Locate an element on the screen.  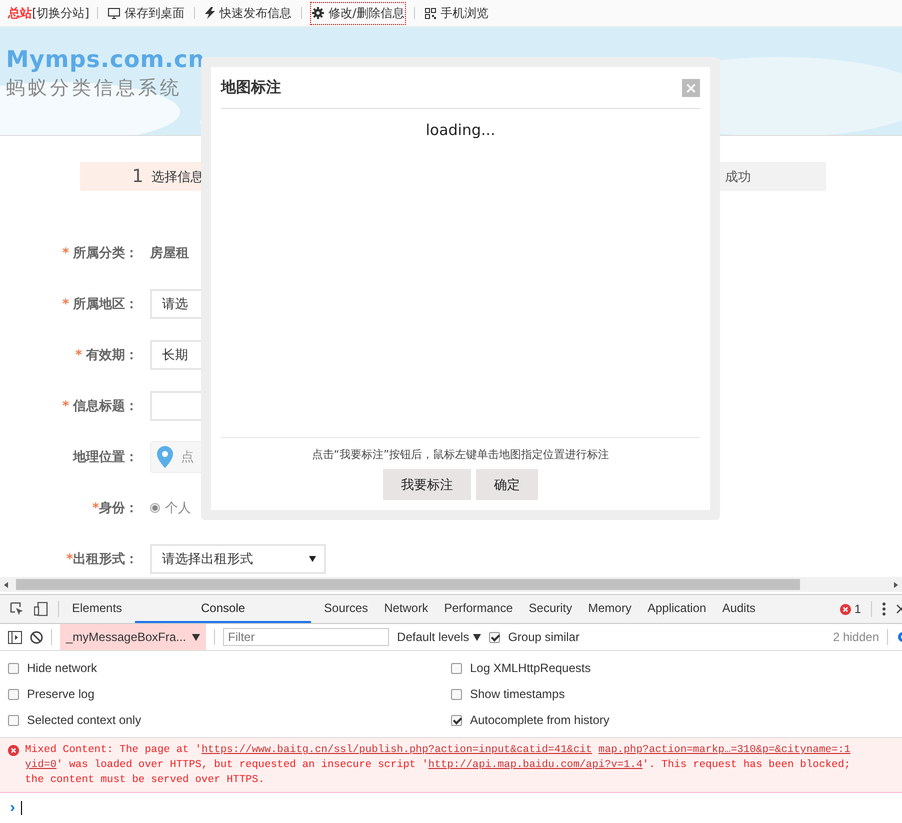
form-label: 身份： is located at coordinates (118, 508).